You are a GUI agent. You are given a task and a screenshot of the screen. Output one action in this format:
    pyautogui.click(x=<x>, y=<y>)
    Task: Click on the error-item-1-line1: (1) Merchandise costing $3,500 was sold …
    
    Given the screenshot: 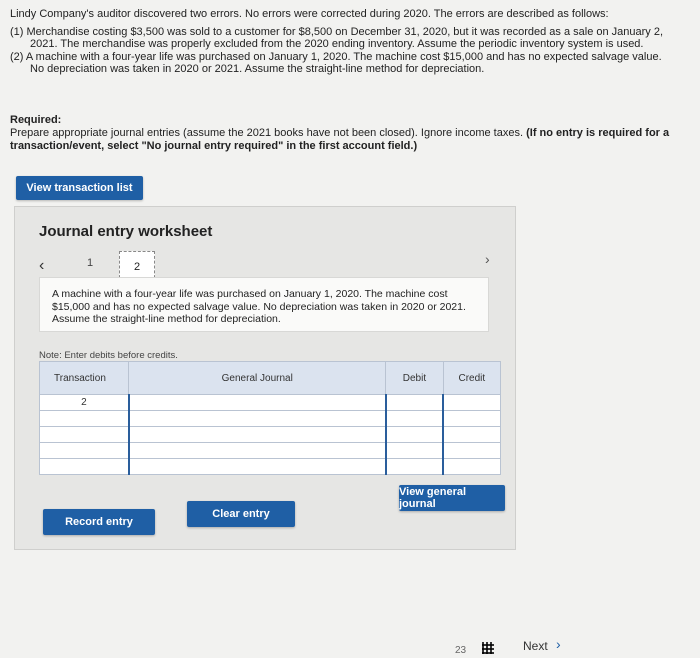 What is the action you would take?
    pyautogui.click(x=337, y=31)
    